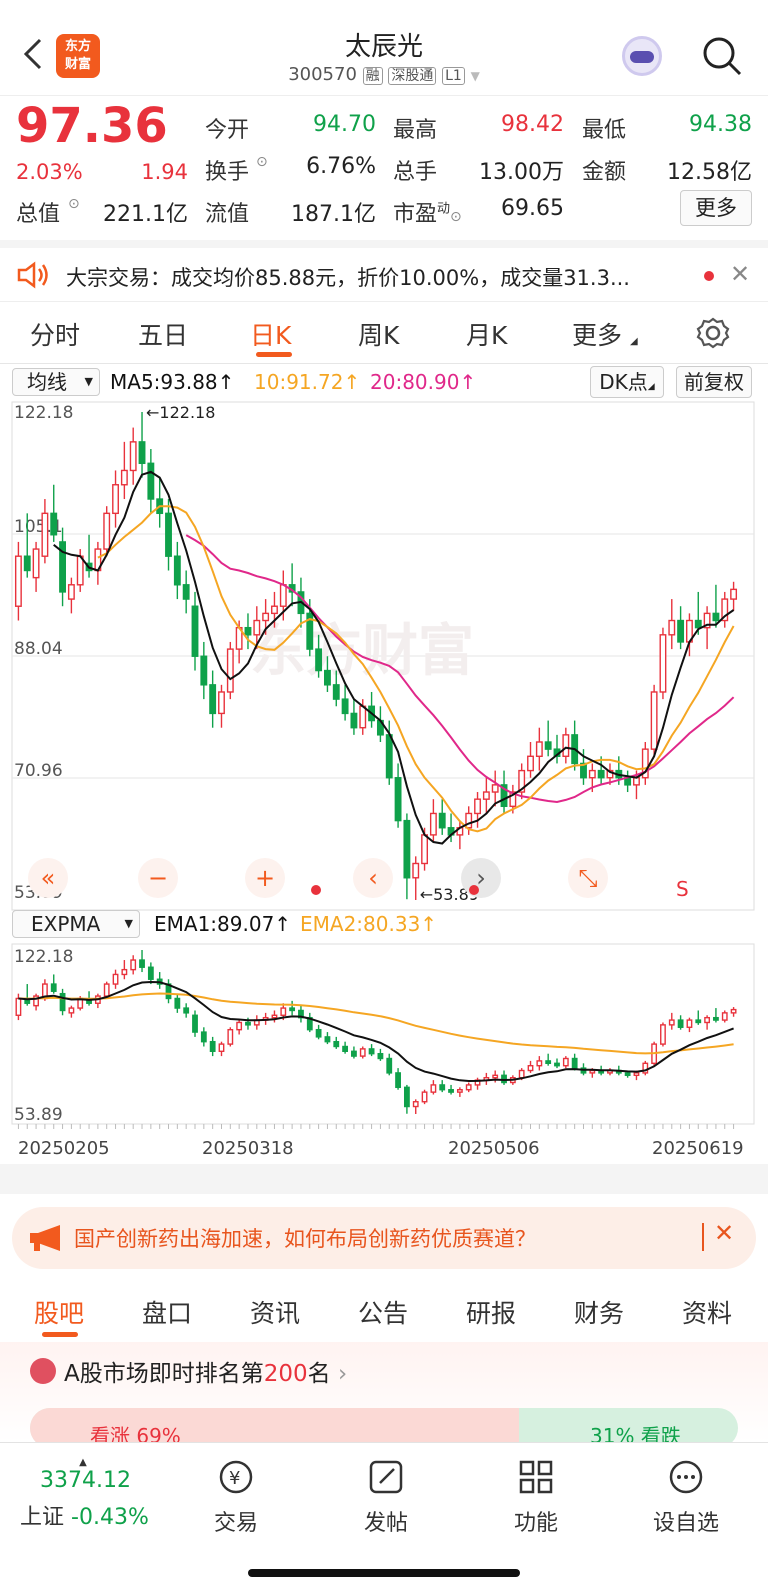 The width and height of the screenshot is (768, 1594). I want to click on rank-number: 200, so click(285, 1374).